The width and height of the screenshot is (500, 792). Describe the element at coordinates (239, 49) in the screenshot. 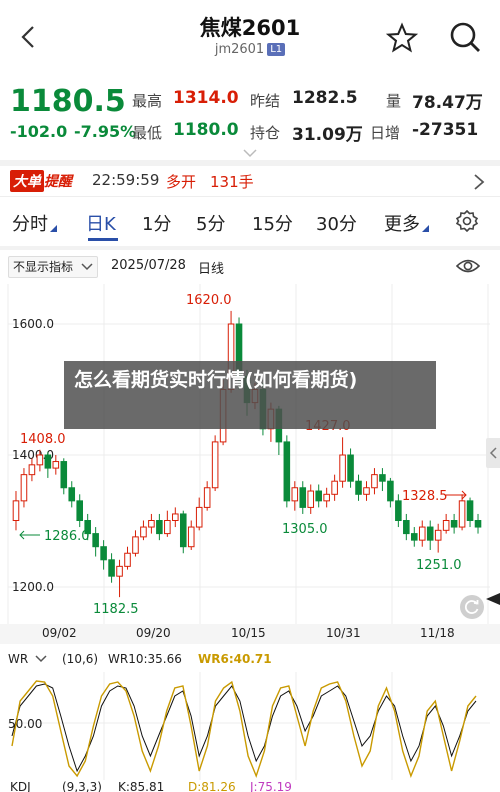

I see `contract-code-text: jm2601` at that location.